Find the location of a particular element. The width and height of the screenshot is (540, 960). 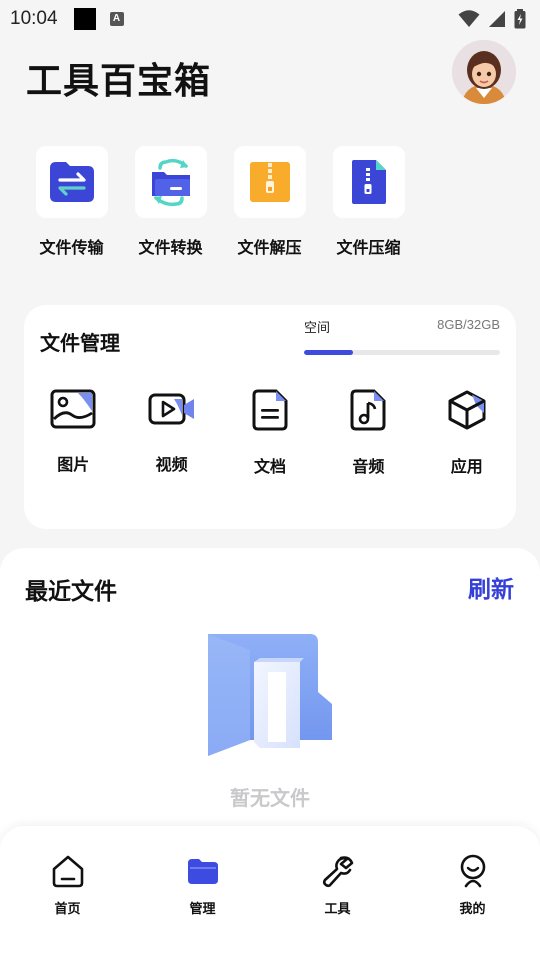

wrench-icon is located at coordinates (337, 872).